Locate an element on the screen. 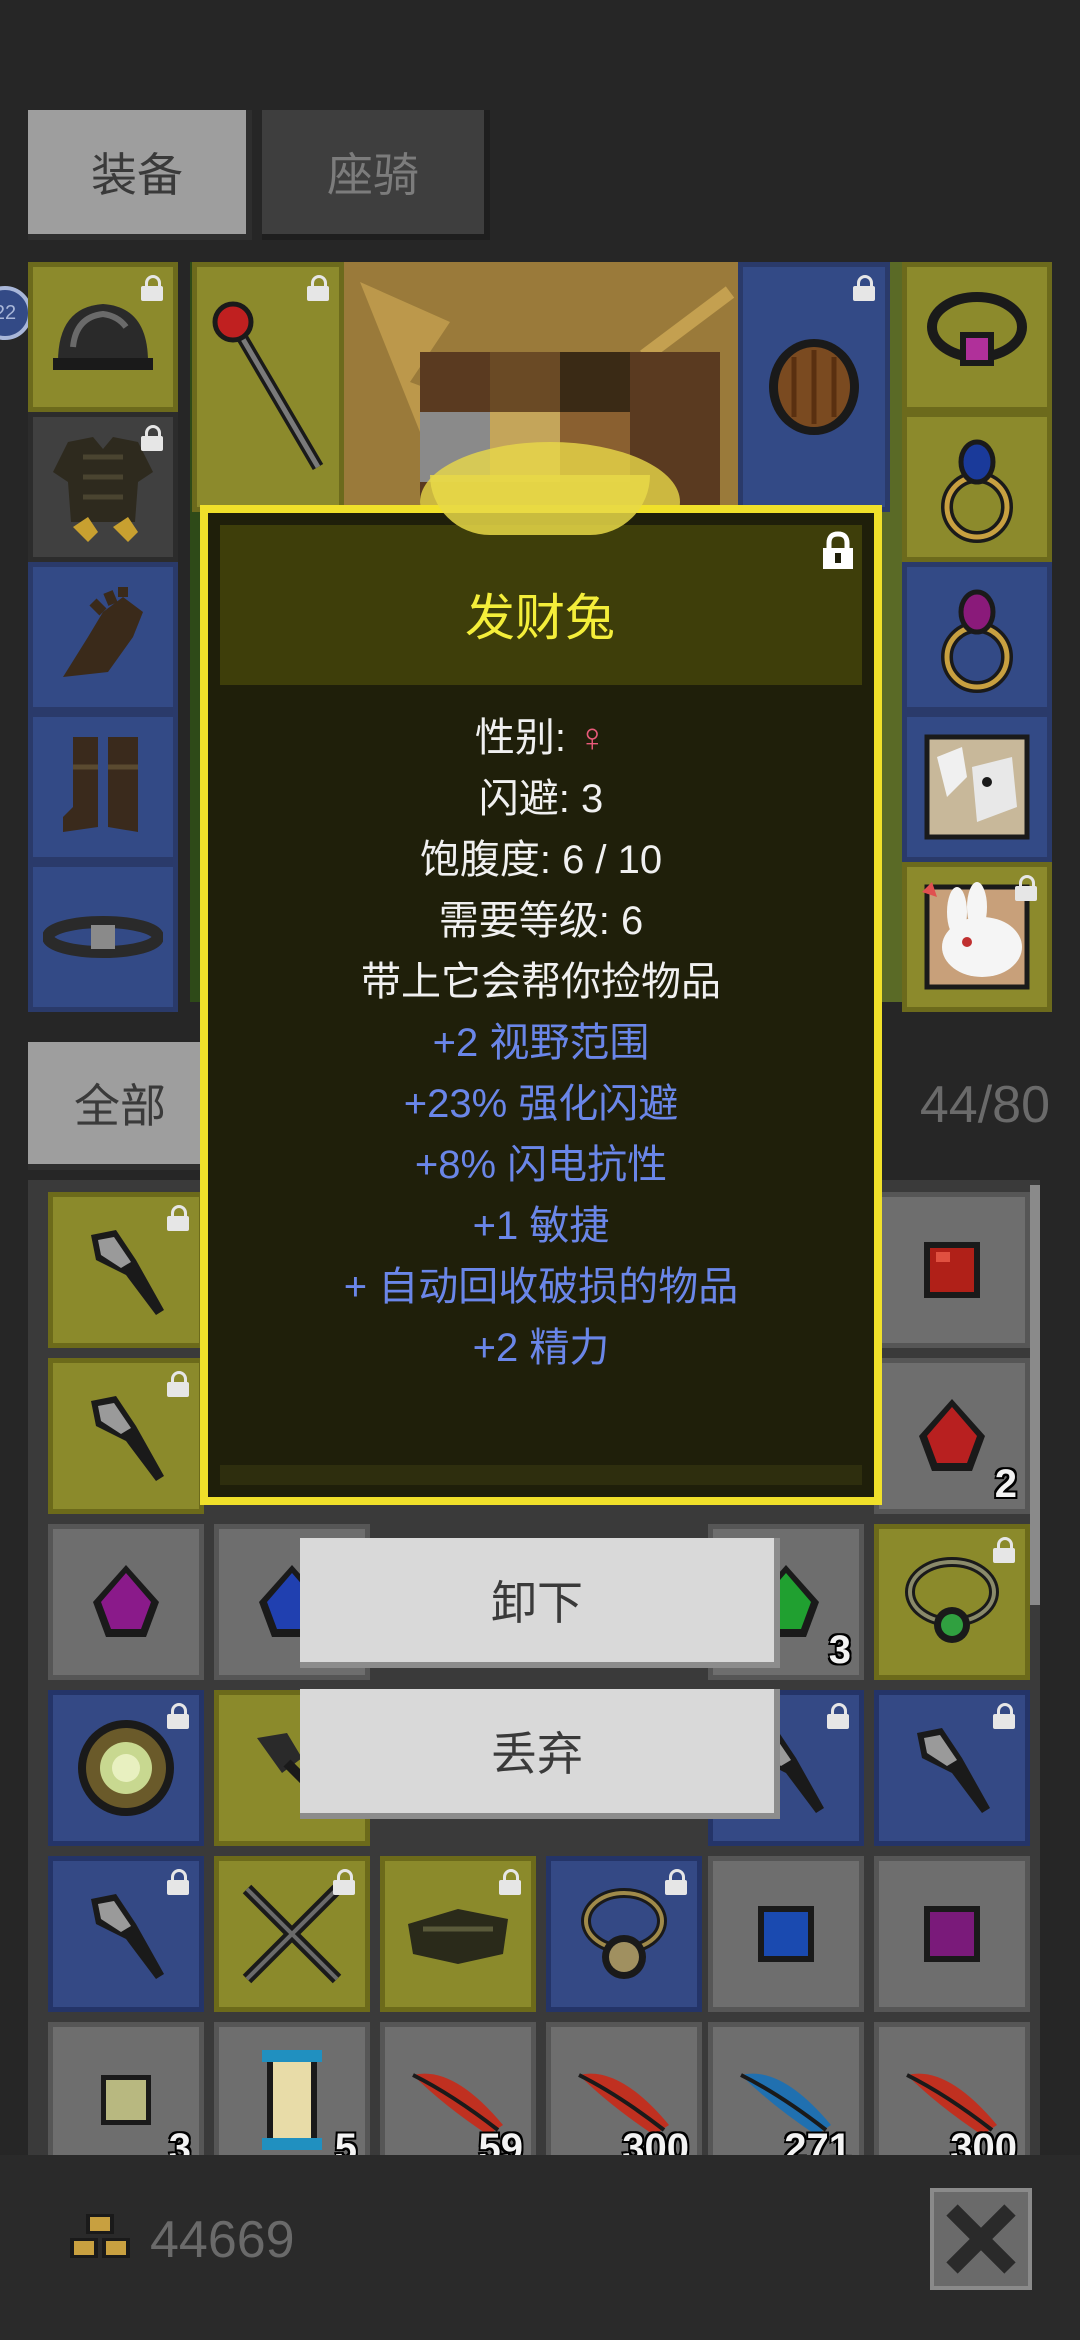  pet-description: 带上它会帮你捡物品 is located at coordinates (541, 982).